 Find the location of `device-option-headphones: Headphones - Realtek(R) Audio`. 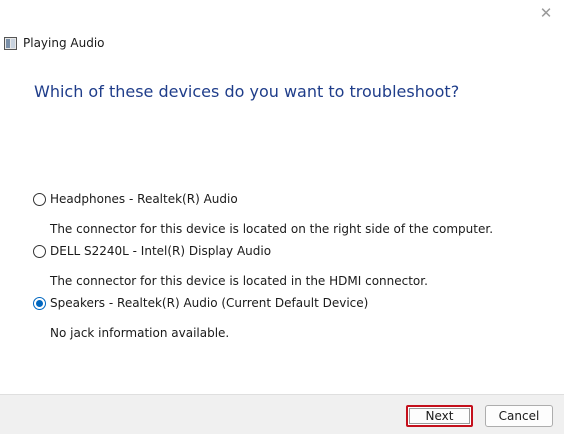

device-option-headphones: Headphones - Realtek(R) Audio is located at coordinates (135, 199).